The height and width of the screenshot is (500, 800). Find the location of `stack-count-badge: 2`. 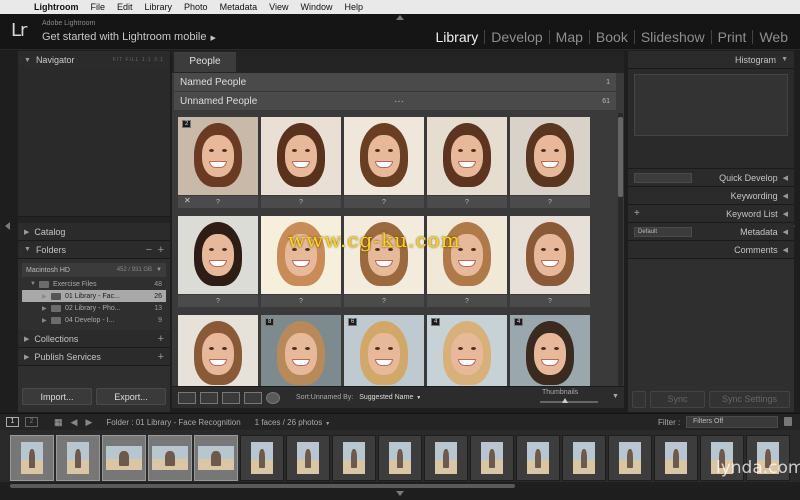

stack-count-badge: 2 is located at coordinates (187, 124).